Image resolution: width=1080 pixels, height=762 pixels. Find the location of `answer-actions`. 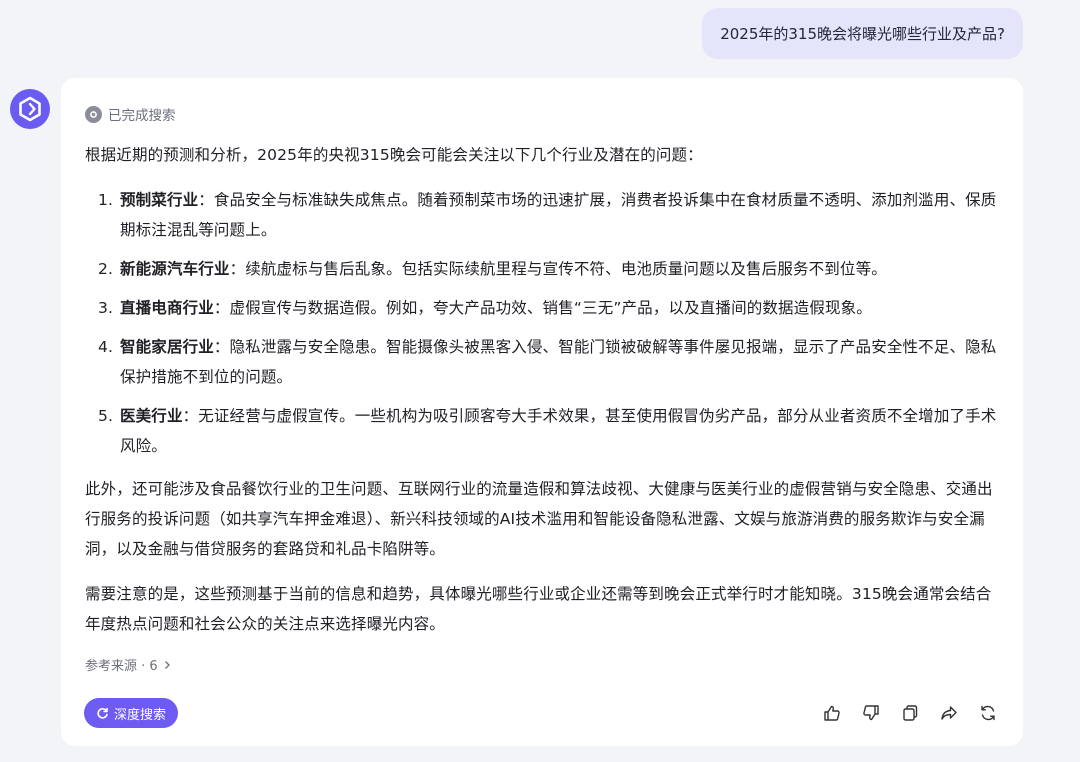

answer-actions is located at coordinates (910, 713).